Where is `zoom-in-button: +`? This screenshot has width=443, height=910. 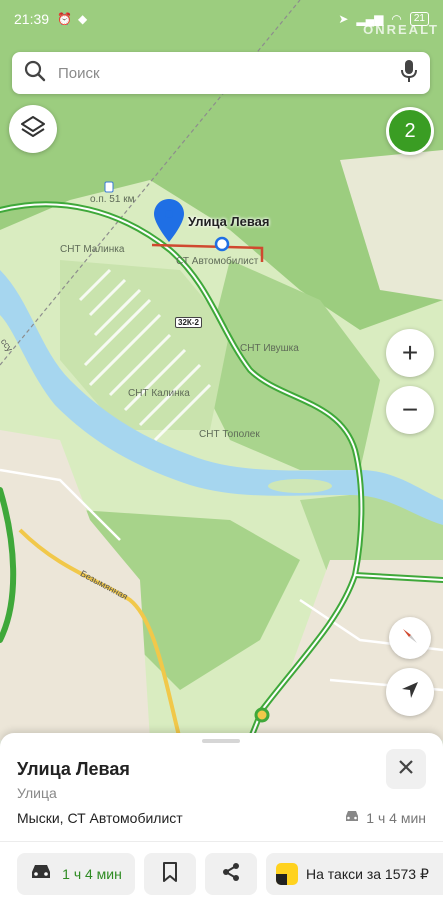 zoom-in-button: + is located at coordinates (410, 353).